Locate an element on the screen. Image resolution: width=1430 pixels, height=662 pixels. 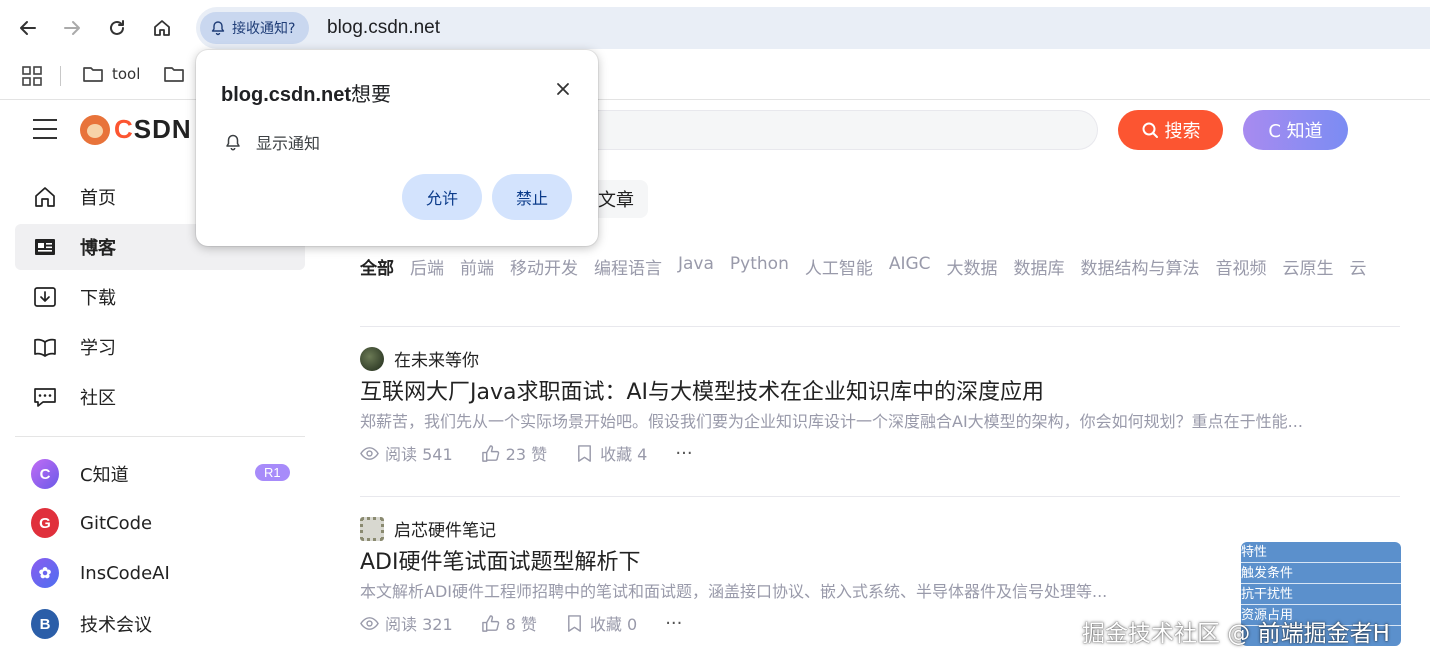
blog-icon is located at coordinates (45, 247).